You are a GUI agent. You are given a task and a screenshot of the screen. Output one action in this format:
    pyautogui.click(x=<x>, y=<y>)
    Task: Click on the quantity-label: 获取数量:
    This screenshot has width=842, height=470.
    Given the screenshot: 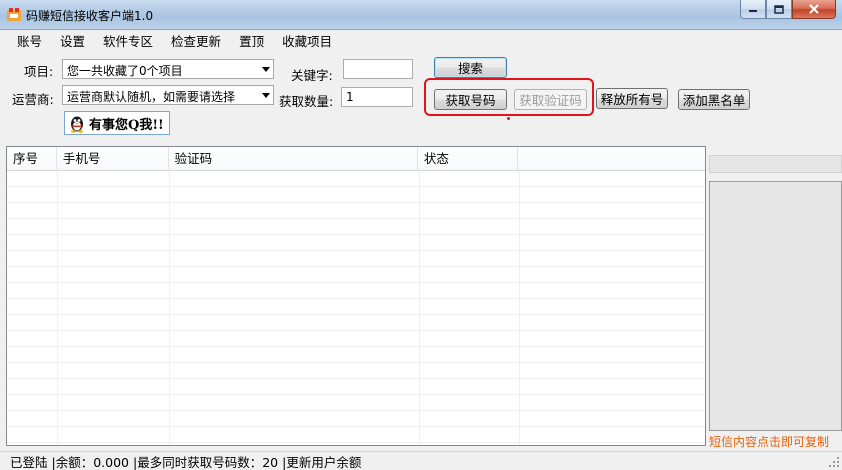 What is the action you would take?
    pyautogui.click(x=306, y=101)
    